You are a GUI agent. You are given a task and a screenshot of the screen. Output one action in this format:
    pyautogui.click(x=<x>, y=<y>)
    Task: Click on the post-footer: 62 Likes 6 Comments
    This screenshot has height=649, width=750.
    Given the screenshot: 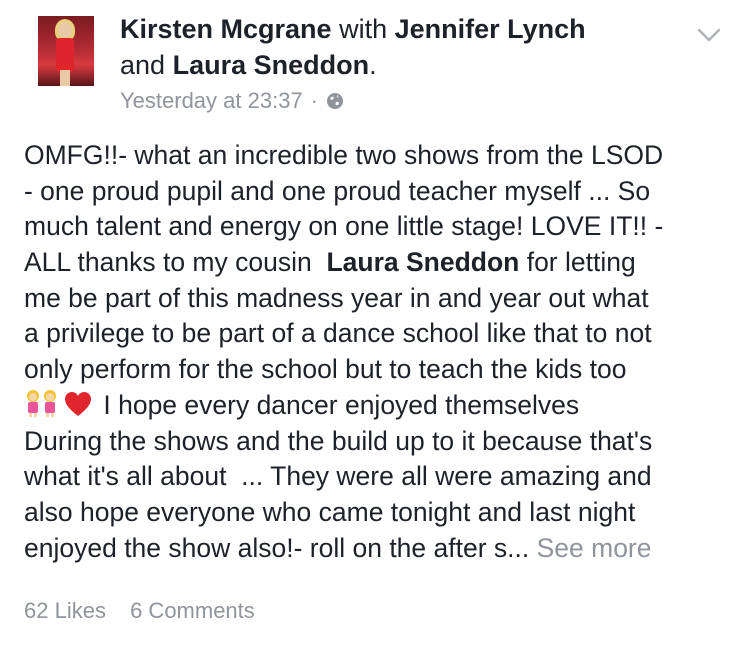 What is the action you would take?
    pyautogui.click(x=148, y=611)
    